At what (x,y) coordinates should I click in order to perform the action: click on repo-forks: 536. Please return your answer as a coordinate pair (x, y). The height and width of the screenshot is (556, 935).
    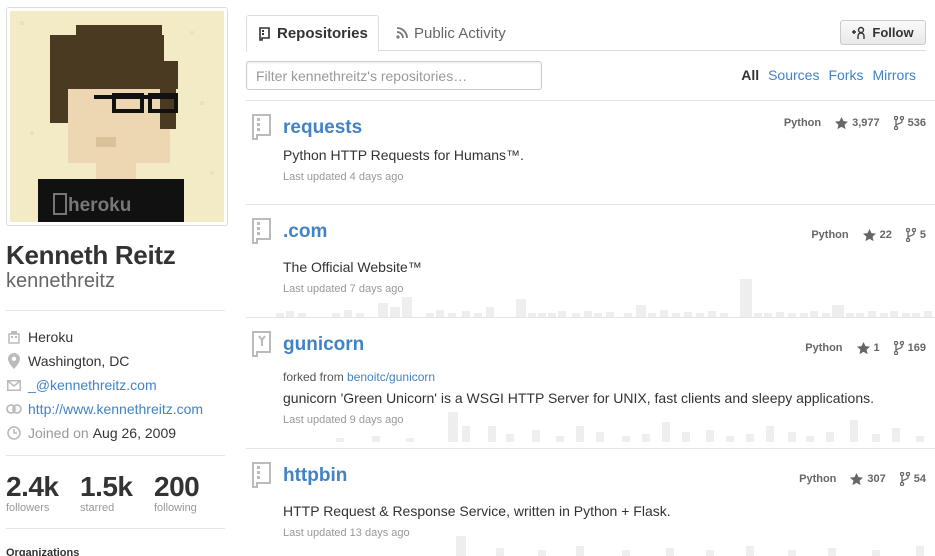
    Looking at the image, I should click on (909, 123).